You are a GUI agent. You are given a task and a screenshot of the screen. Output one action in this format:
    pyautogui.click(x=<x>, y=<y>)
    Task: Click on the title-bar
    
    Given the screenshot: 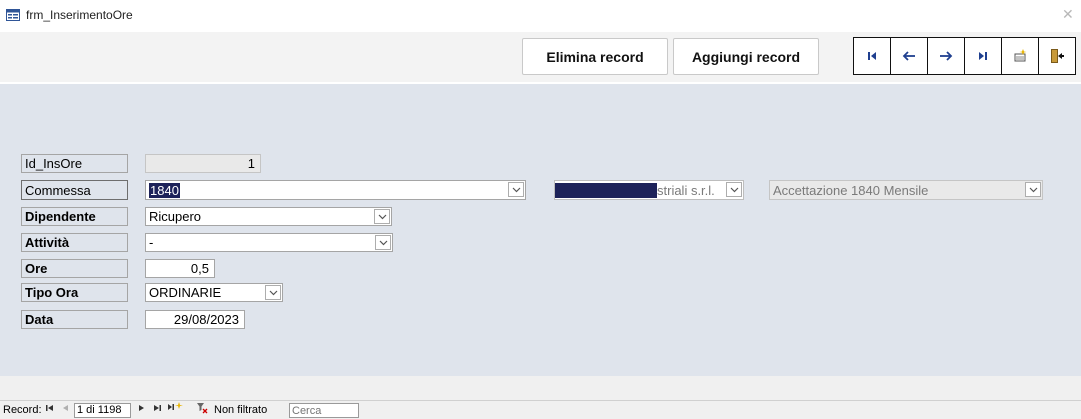 What is the action you would take?
    pyautogui.click(x=540, y=16)
    